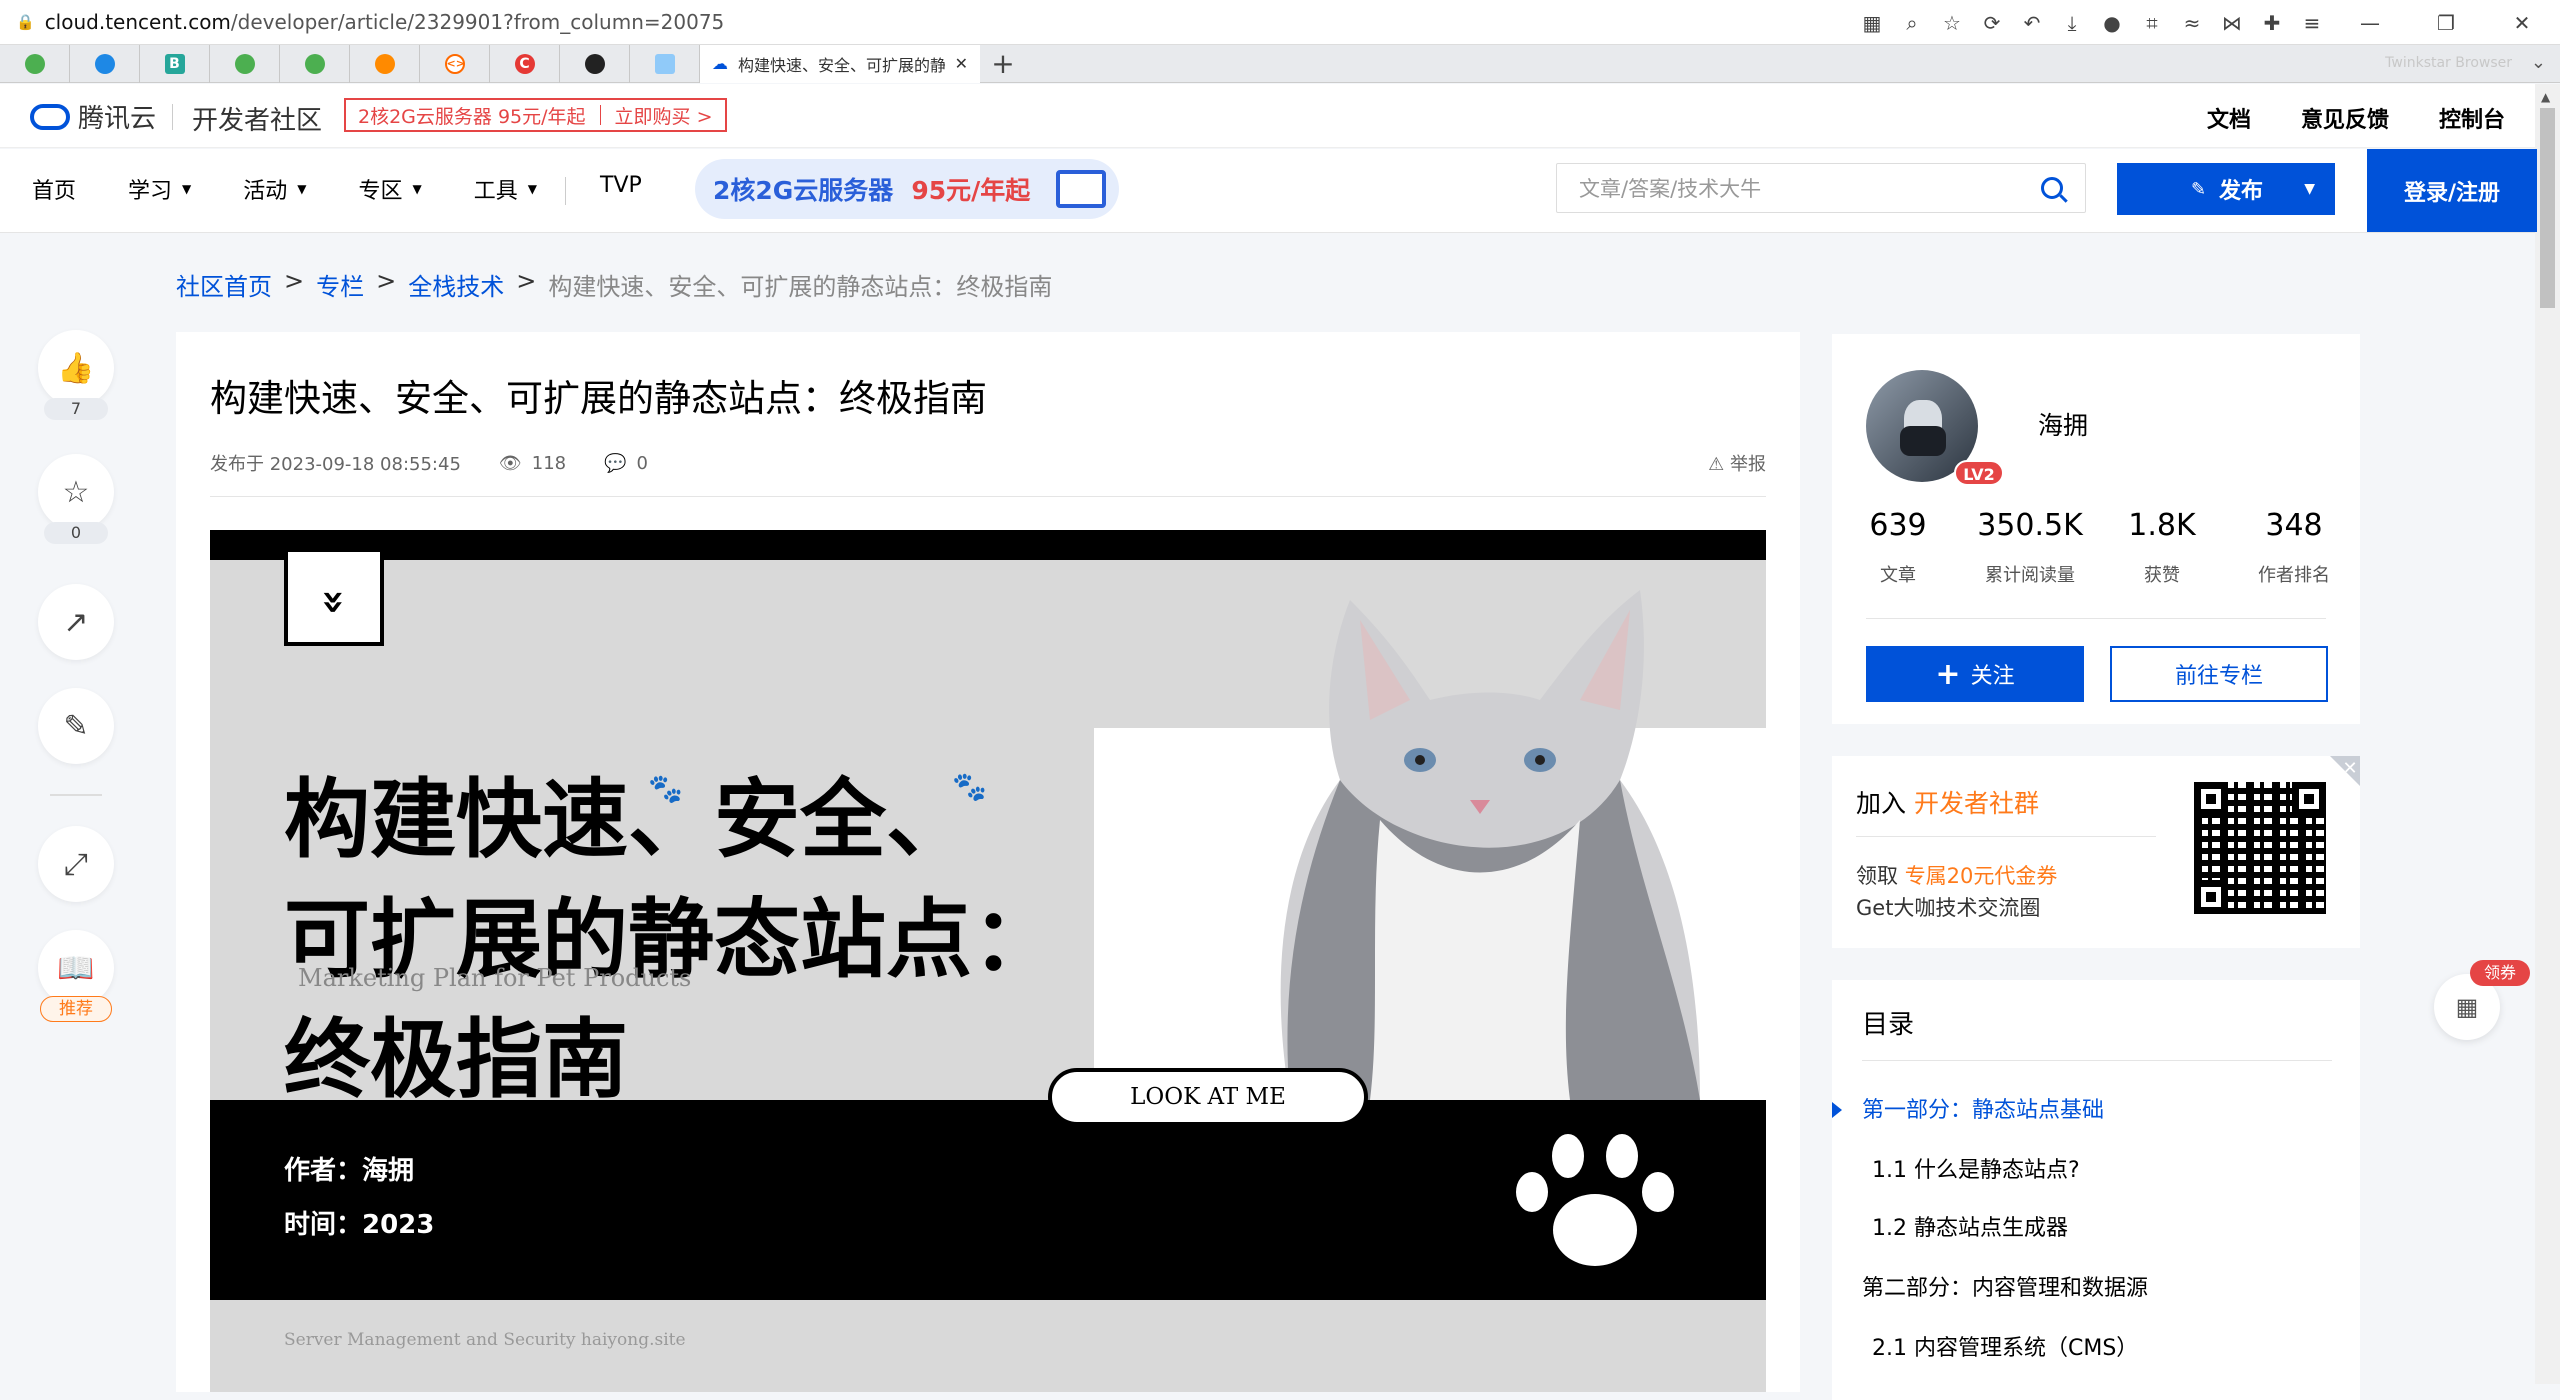  What do you see at coordinates (175, 63) in the screenshot?
I see `pinned-tab: B` at bounding box center [175, 63].